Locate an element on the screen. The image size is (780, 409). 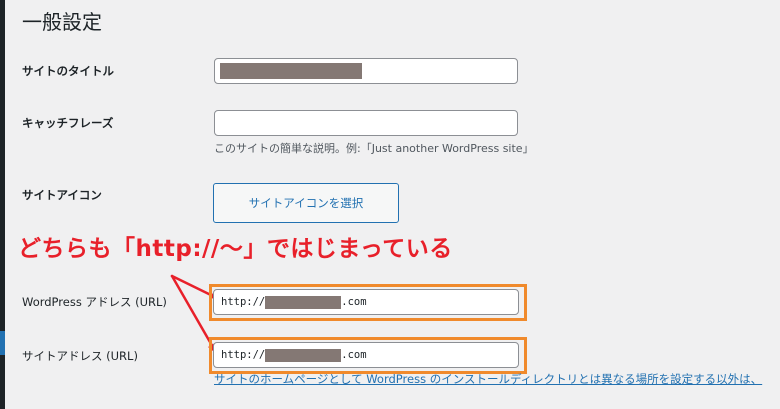
wordpress-address-label: WordPress アドレス (URL) is located at coordinates (94, 302).